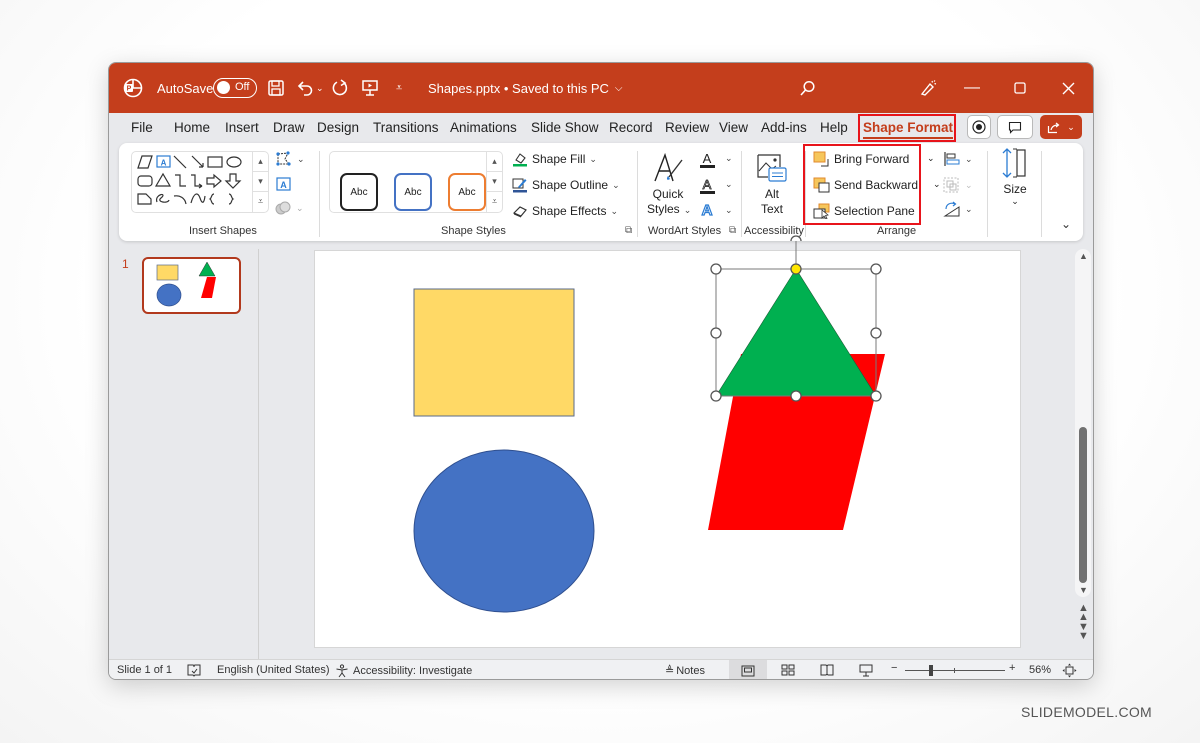 The height and width of the screenshot is (743, 1200). What do you see at coordinates (866, 670) in the screenshot?
I see `slide-show-button` at bounding box center [866, 670].